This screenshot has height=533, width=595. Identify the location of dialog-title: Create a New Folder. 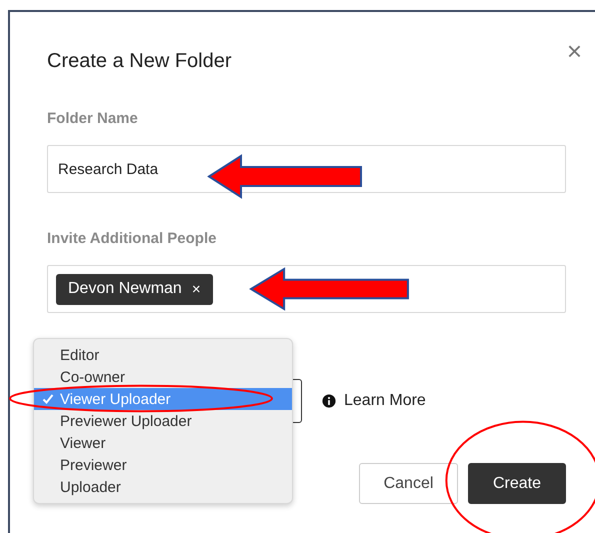
(139, 61).